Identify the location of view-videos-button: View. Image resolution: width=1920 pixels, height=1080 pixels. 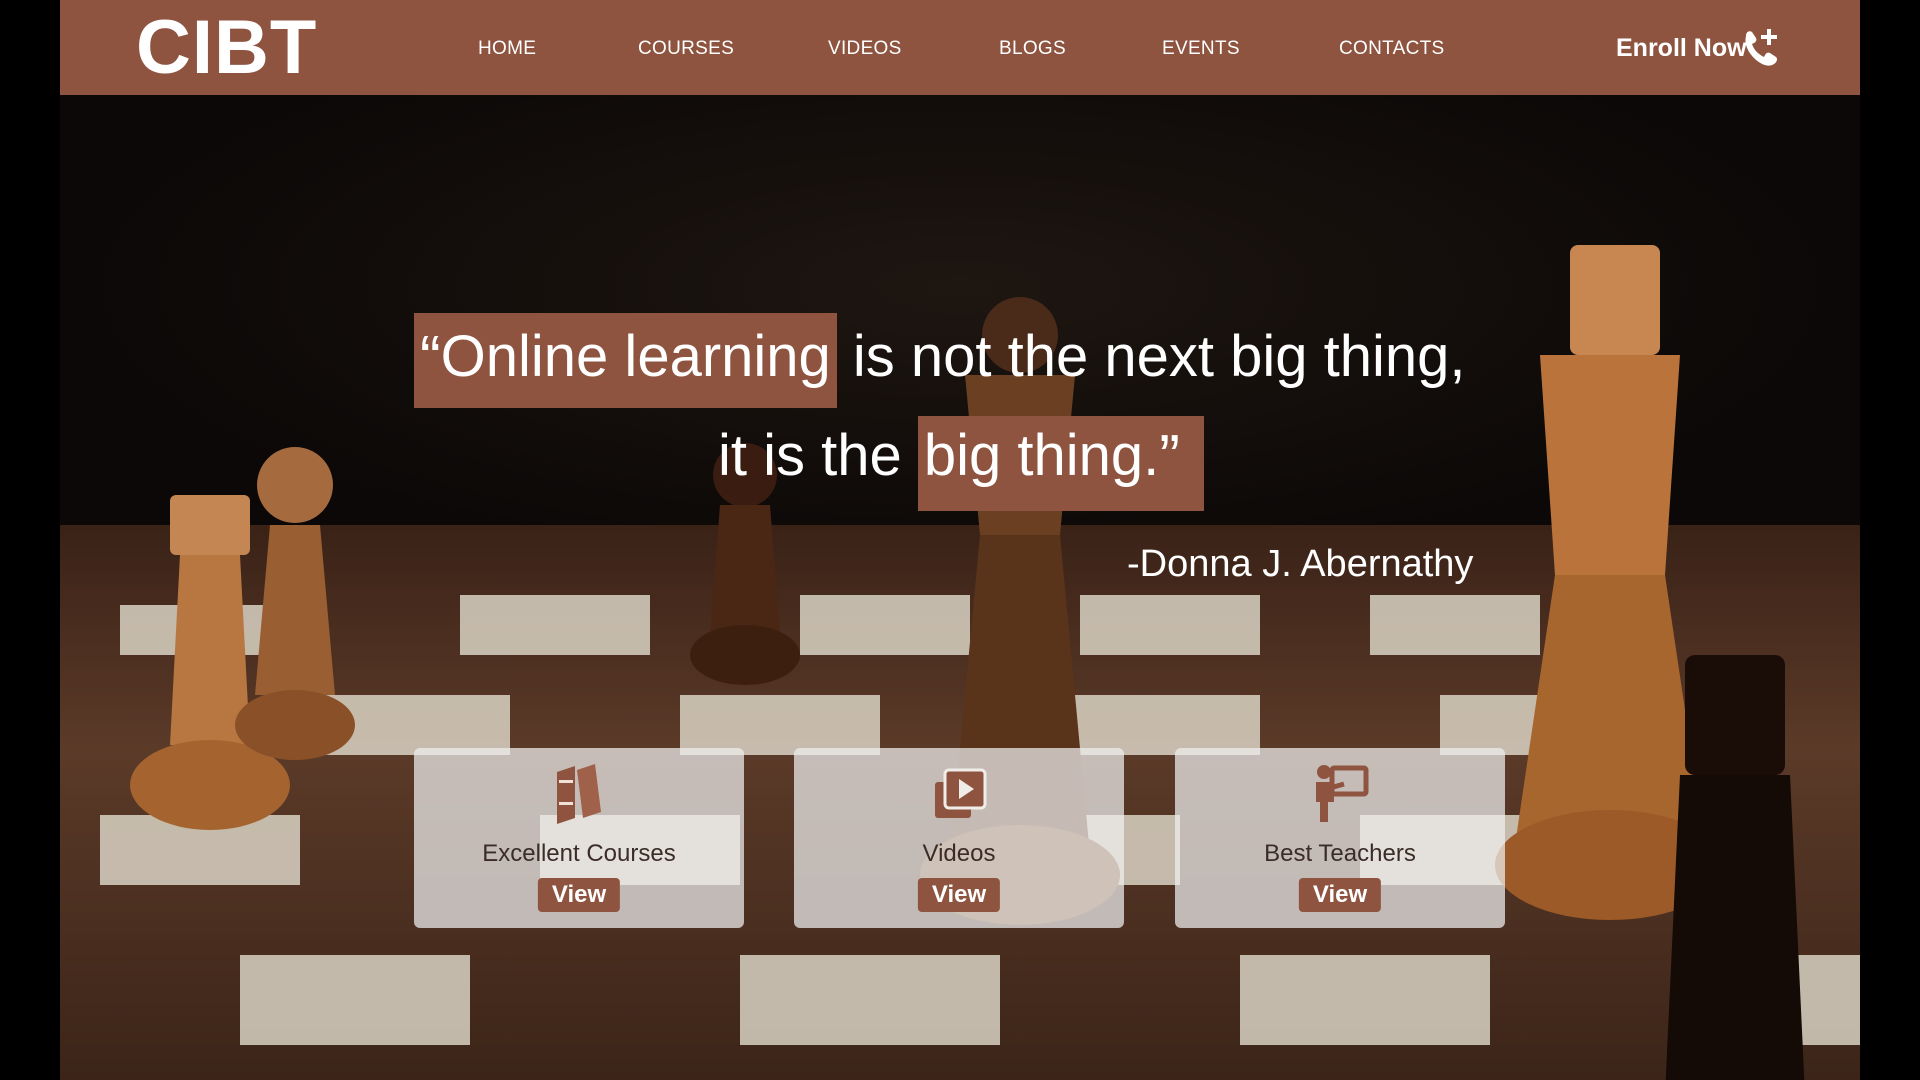
(959, 895).